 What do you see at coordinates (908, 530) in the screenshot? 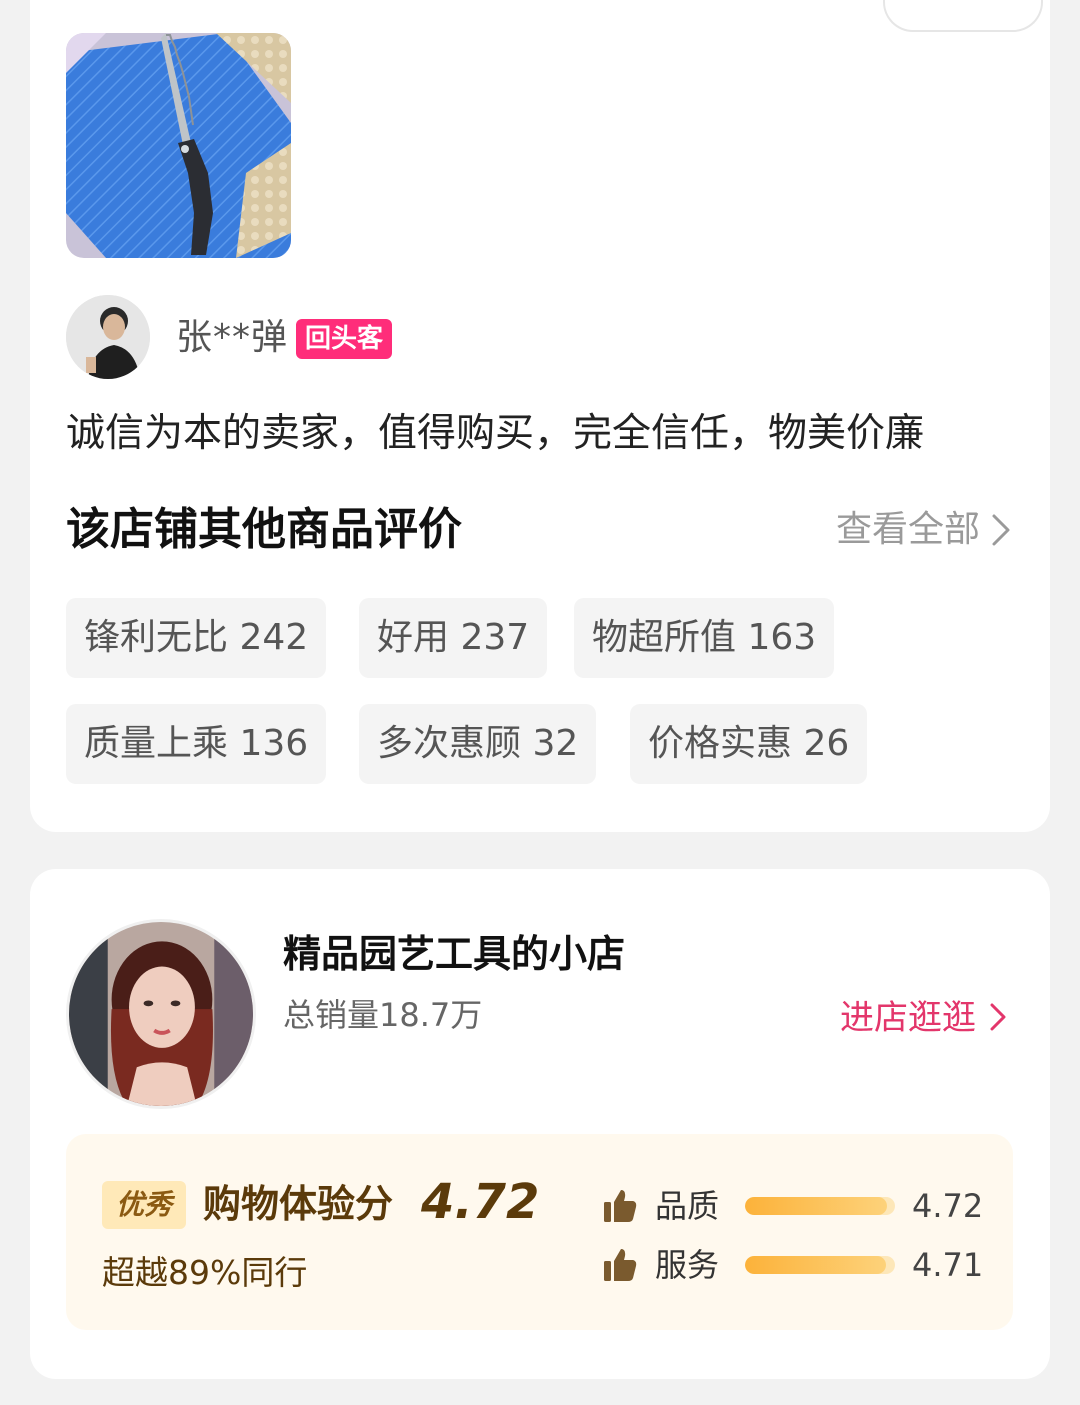
I see `view-all-link: 查看全部` at bounding box center [908, 530].